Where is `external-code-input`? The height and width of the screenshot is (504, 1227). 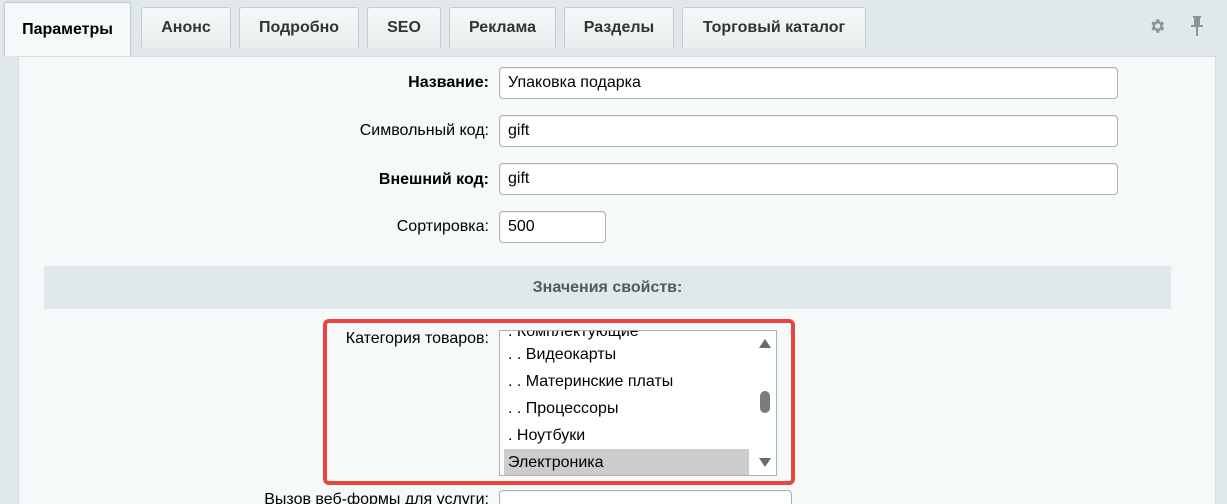
external-code-input is located at coordinates (808, 179).